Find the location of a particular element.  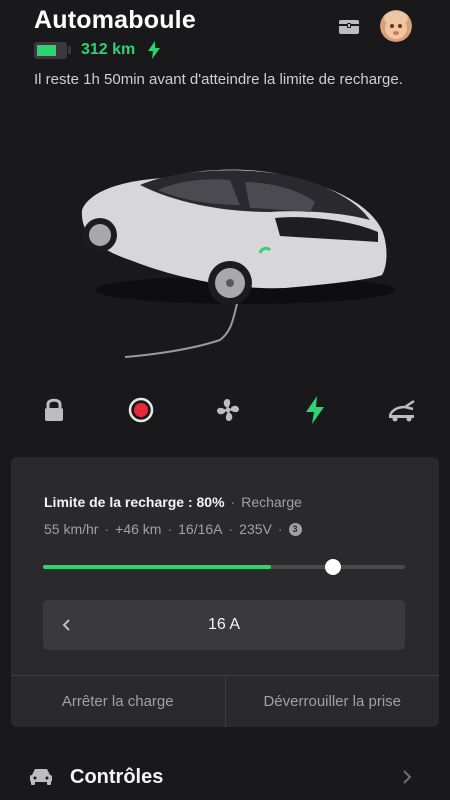

amperage-selector: 16 A is located at coordinates (224, 625).